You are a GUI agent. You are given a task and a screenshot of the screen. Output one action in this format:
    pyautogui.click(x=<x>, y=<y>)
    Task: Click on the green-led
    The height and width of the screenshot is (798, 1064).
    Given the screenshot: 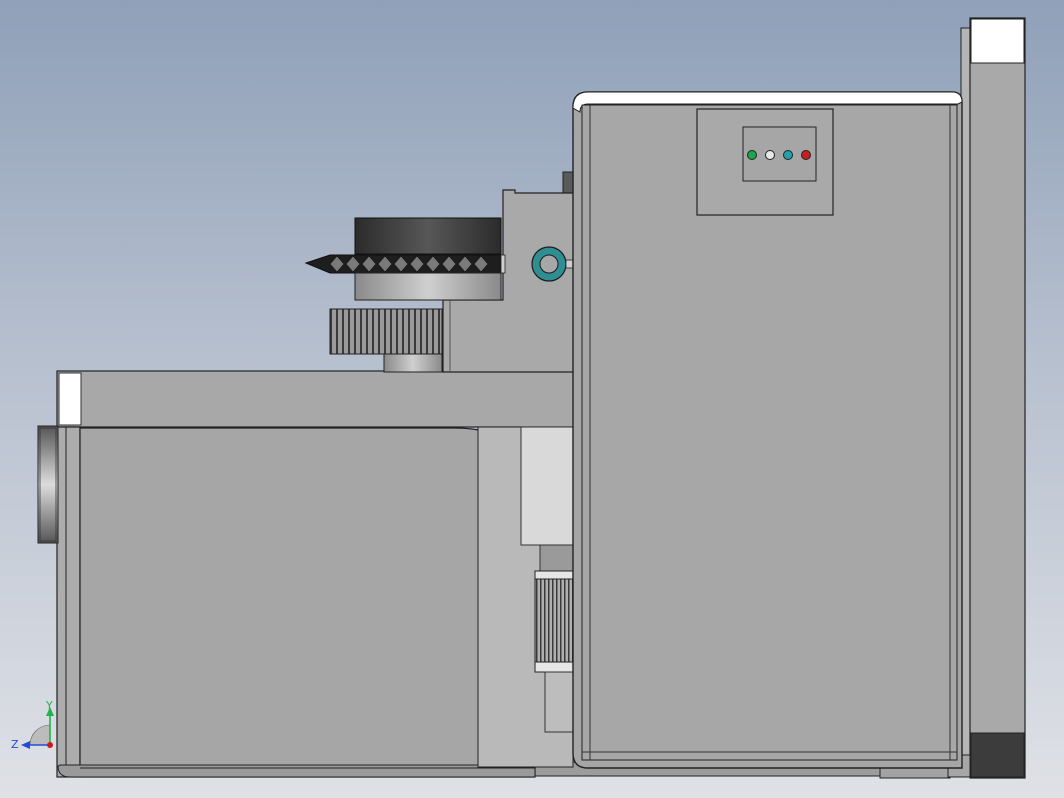 What is the action you would take?
    pyautogui.click(x=752, y=155)
    